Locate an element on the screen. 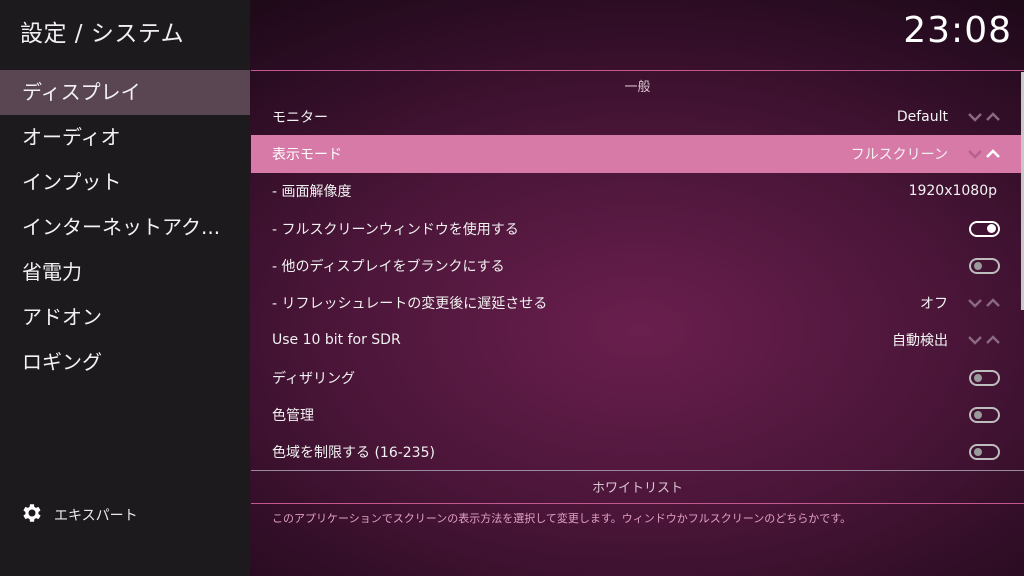 Image resolution: width=1024 pixels, height=576 pixels. setting-dithering: ディザリング is located at coordinates (636, 377).